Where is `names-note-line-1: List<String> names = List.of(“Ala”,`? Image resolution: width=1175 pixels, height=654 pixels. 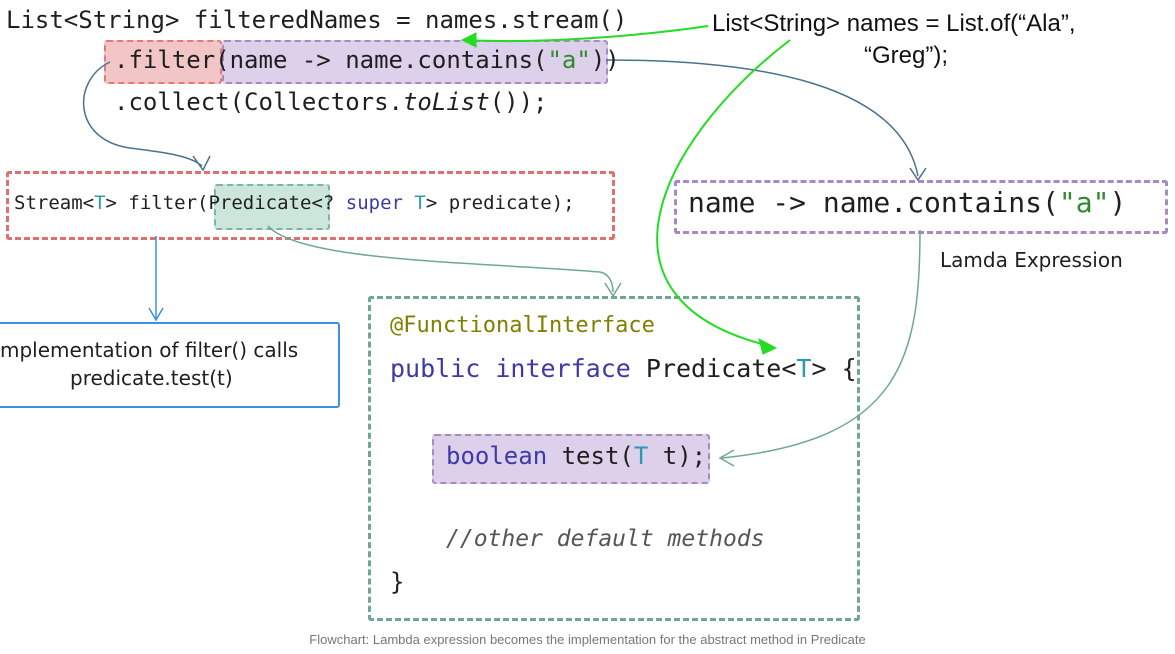
names-note-line-1: List<String> names = List.of(“Ala”, is located at coordinates (894, 23).